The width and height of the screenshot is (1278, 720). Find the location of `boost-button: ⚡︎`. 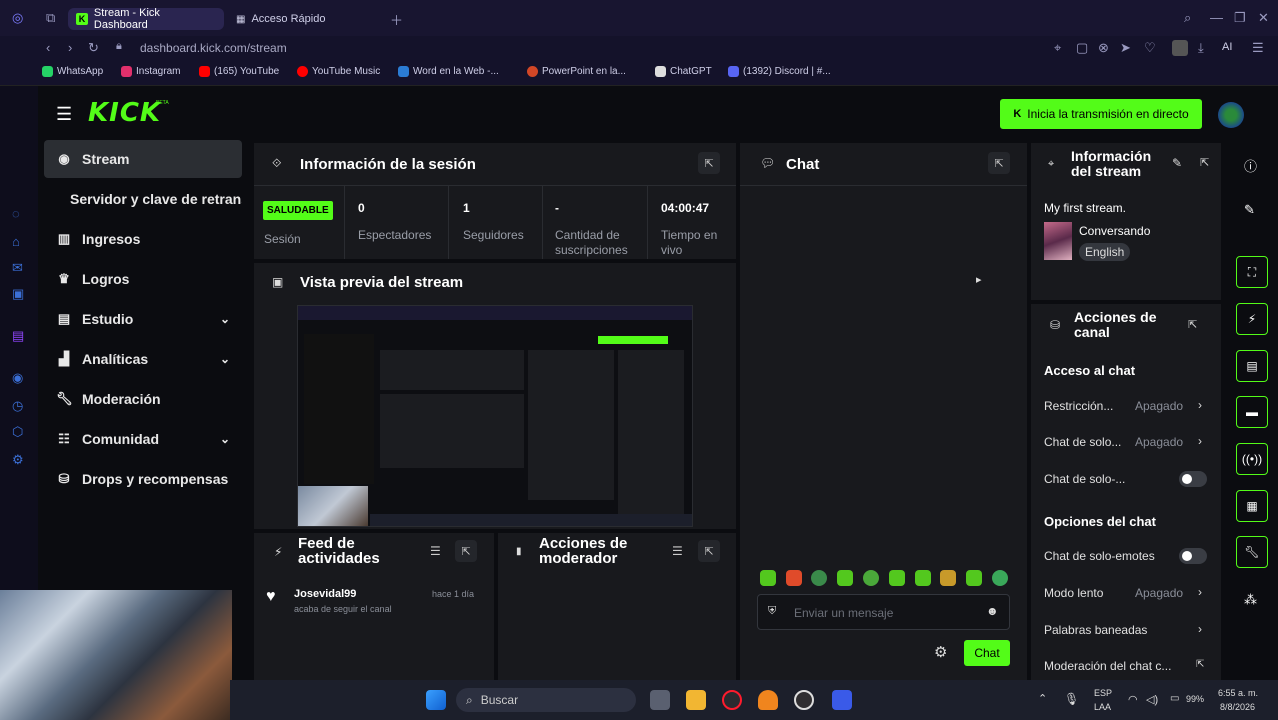

boost-button: ⚡︎ is located at coordinates (1252, 319).